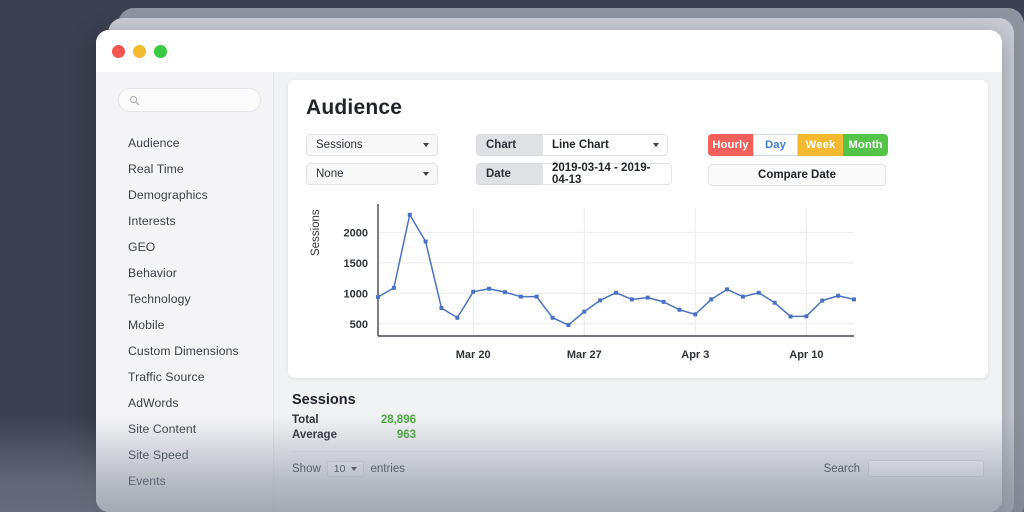  I want to click on zoom-icon, so click(160, 51).